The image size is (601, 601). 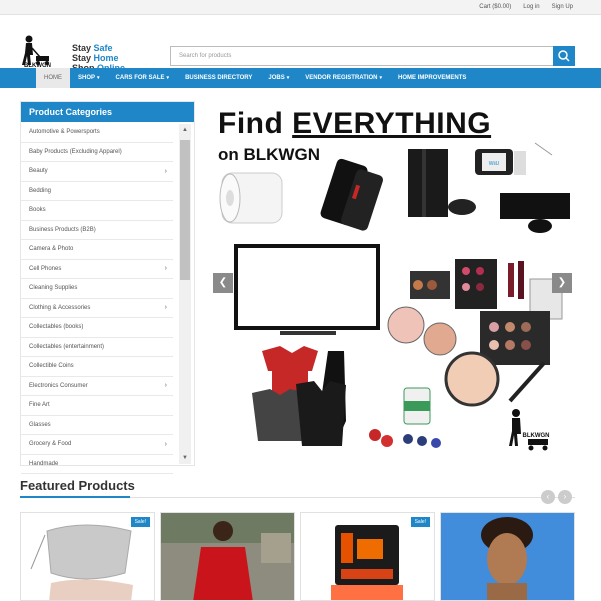 I want to click on signup-link: Sign Up, so click(x=562, y=7).